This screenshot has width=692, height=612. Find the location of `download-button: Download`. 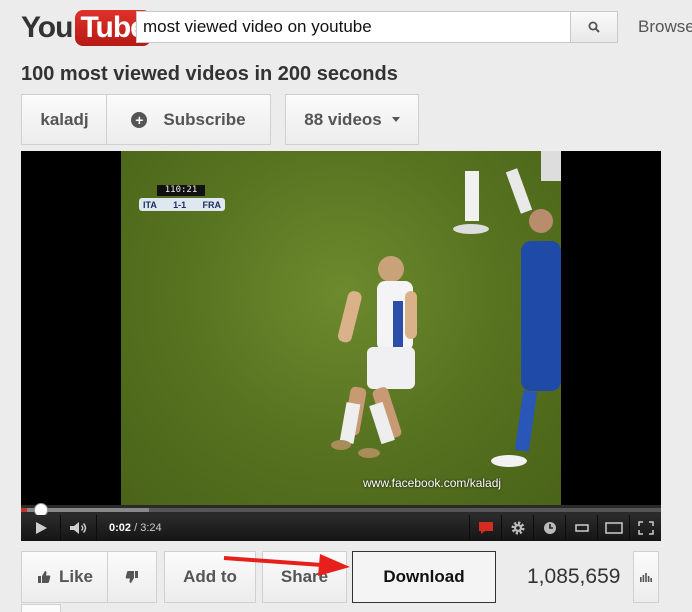

download-button: Download is located at coordinates (424, 577).